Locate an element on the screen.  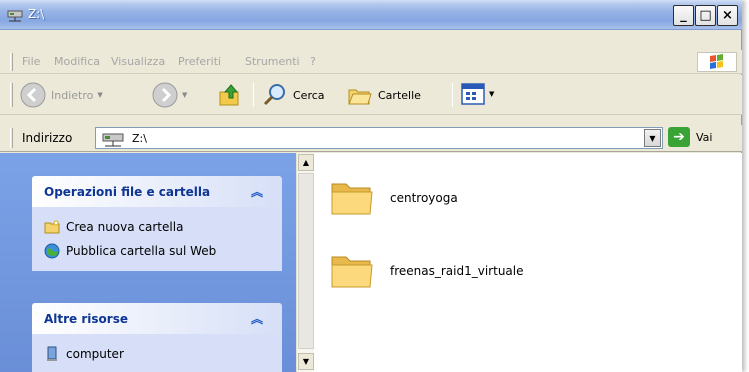
scroll-thumb is located at coordinates (306, 261).